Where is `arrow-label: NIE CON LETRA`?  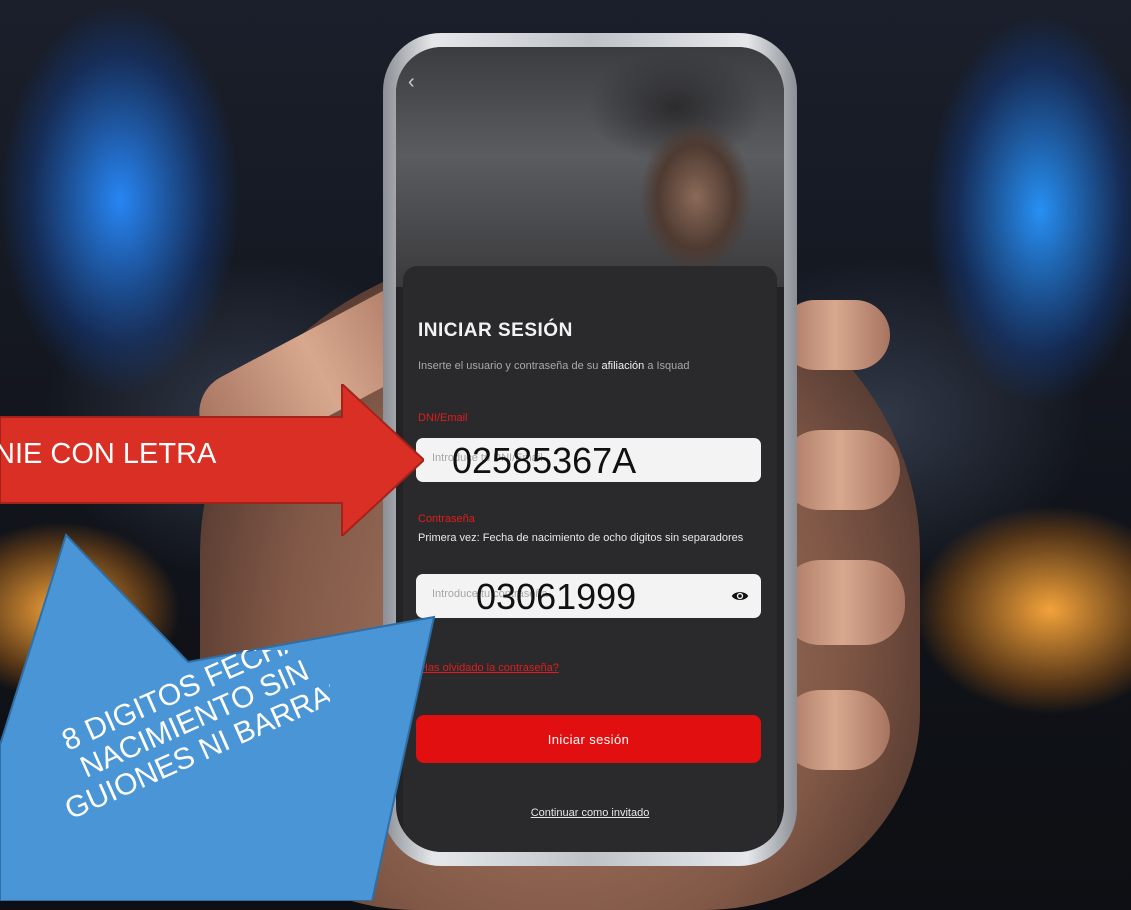 arrow-label: NIE CON LETRA is located at coordinates (108, 454).